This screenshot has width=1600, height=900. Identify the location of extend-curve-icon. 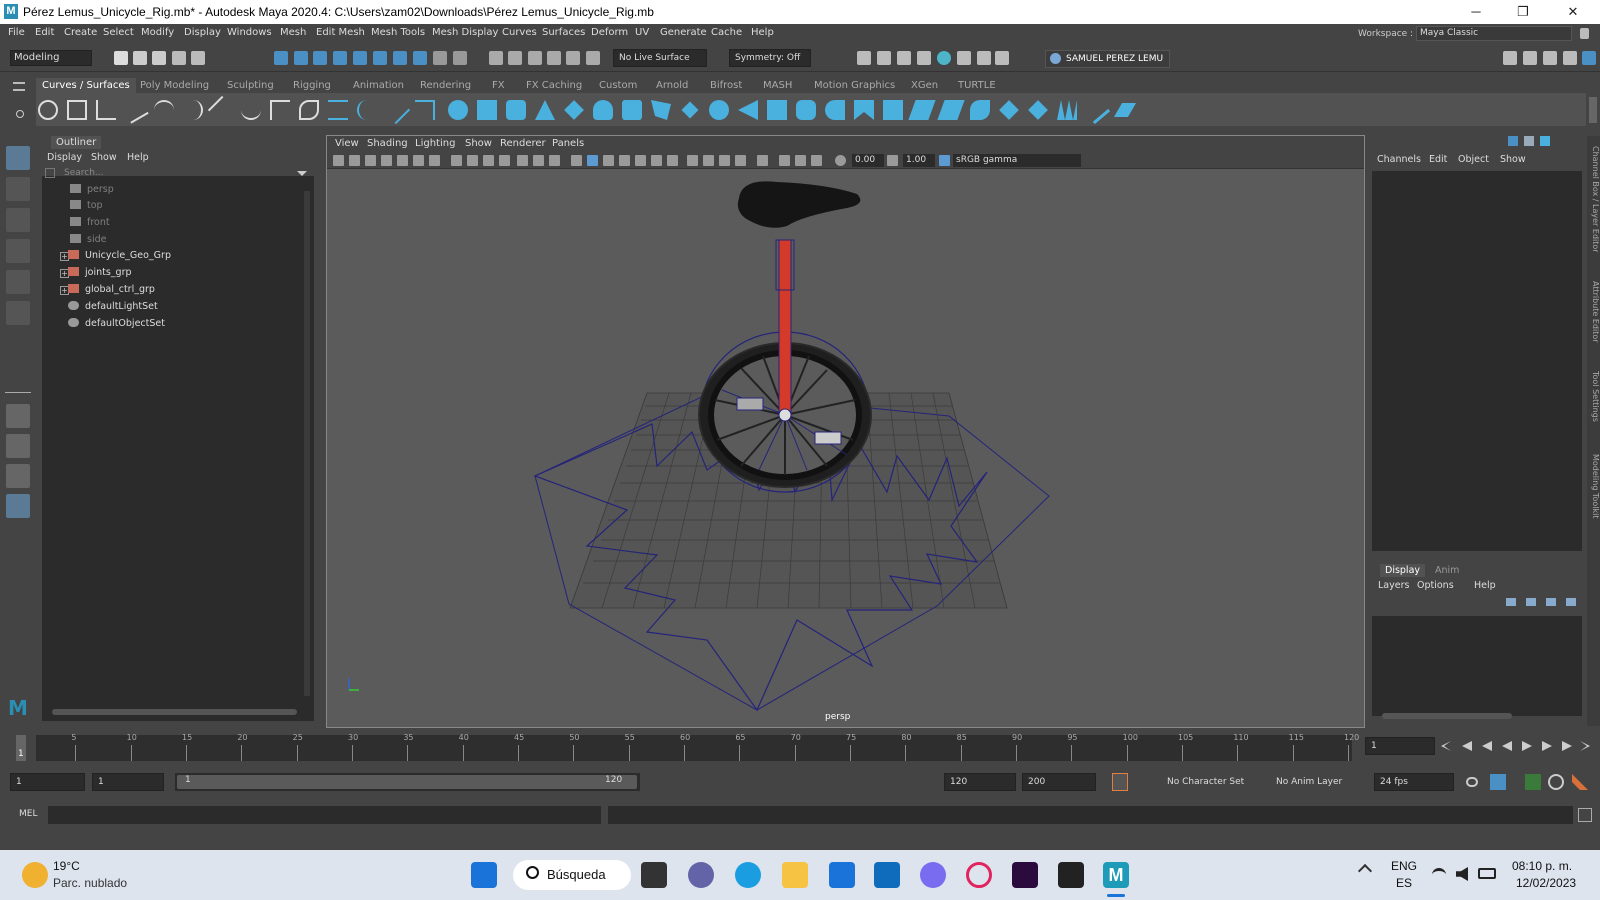
(309, 110).